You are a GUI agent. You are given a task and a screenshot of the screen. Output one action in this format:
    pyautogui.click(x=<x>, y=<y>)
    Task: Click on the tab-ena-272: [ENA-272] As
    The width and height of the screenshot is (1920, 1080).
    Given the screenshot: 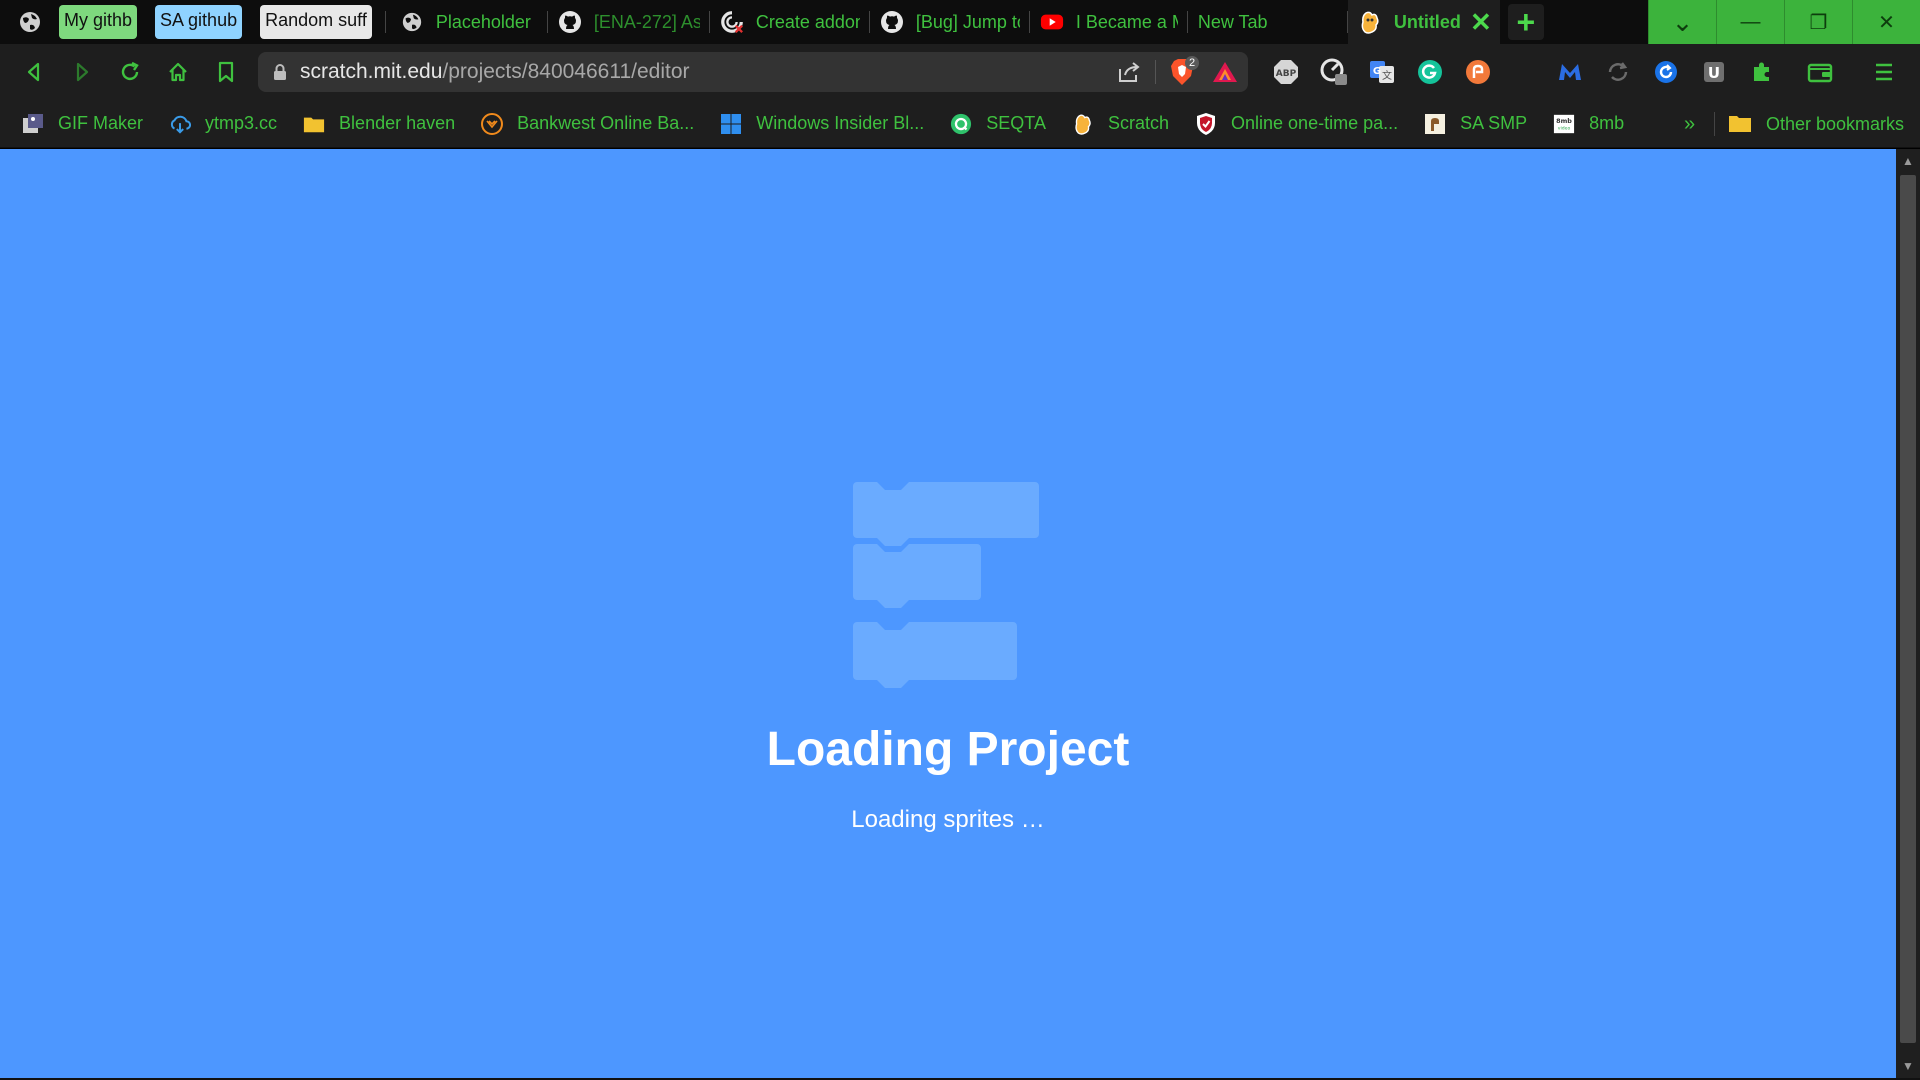 What is the action you would take?
    pyautogui.click(x=629, y=22)
    